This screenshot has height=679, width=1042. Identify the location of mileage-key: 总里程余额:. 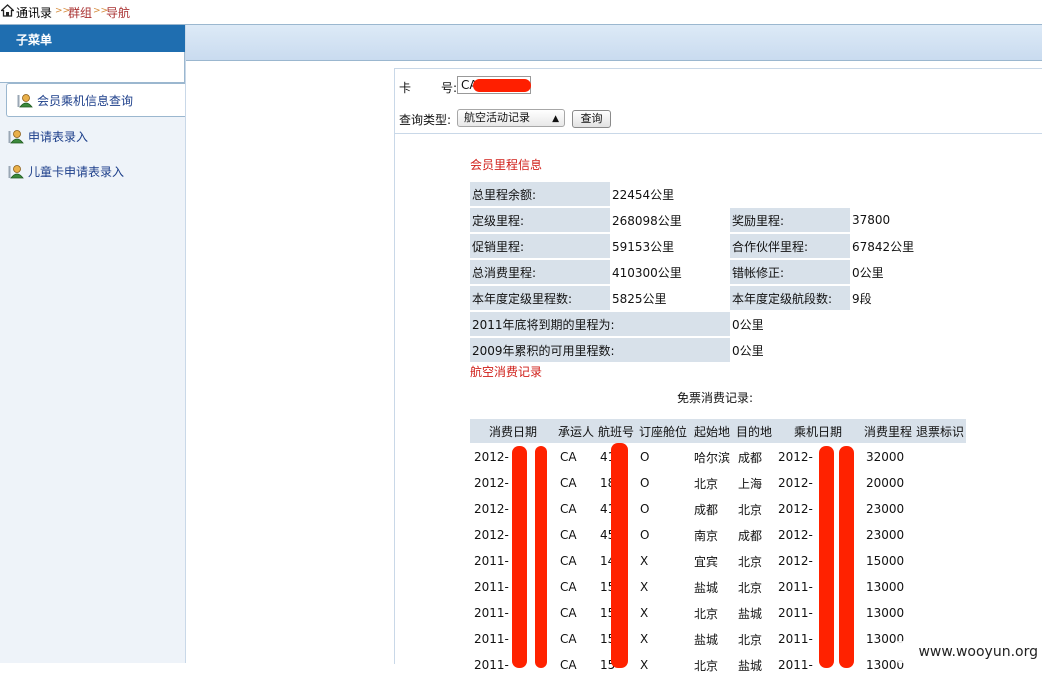
(540, 194).